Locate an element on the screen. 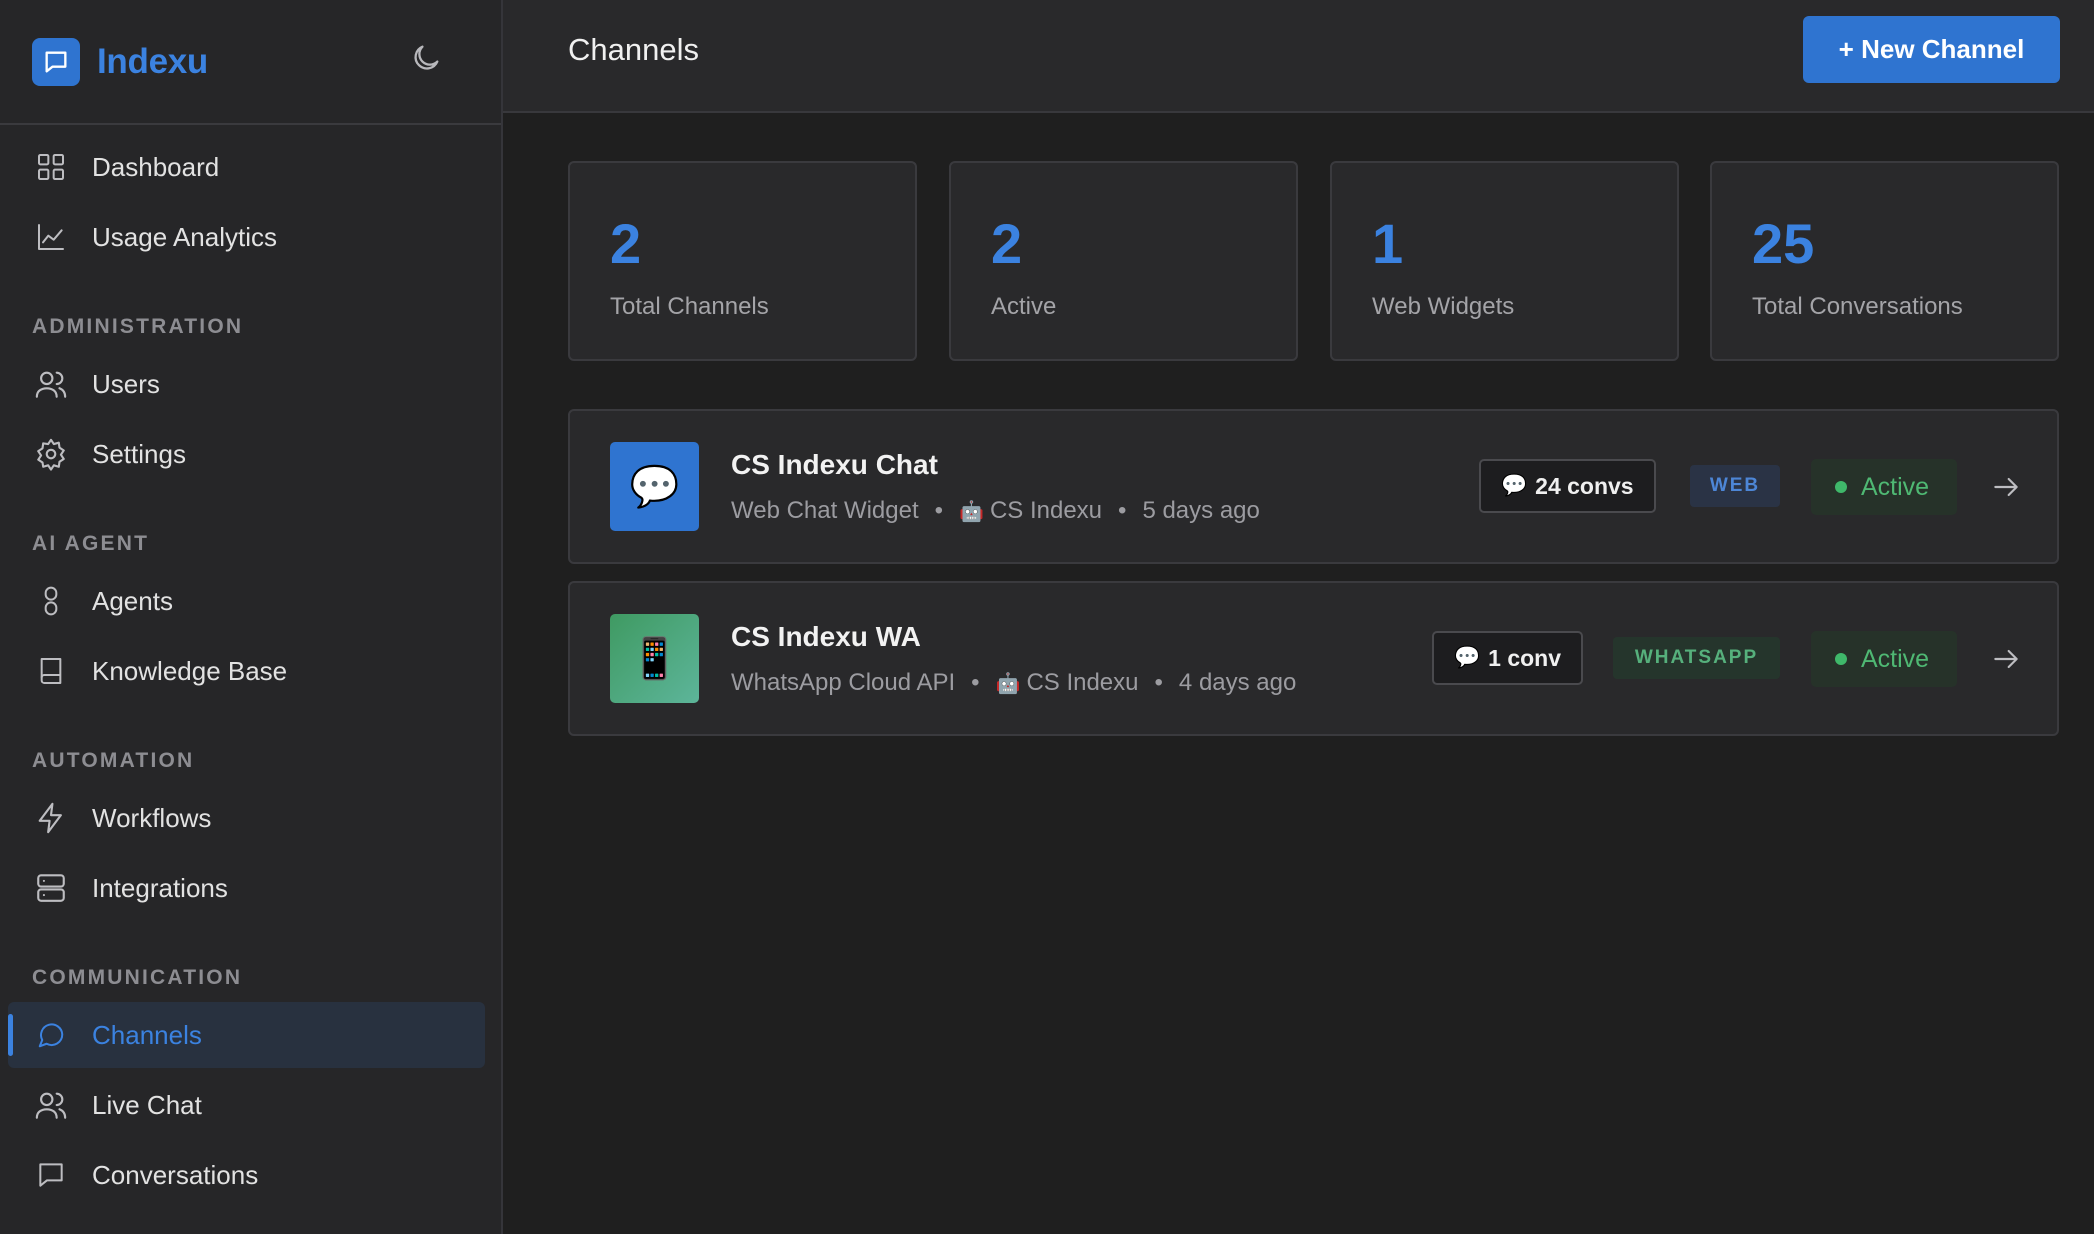  channel-meta: WhatsApp Cloud API • 🤖 CS Indexu • 4 days ago is located at coordinates (1014, 682).